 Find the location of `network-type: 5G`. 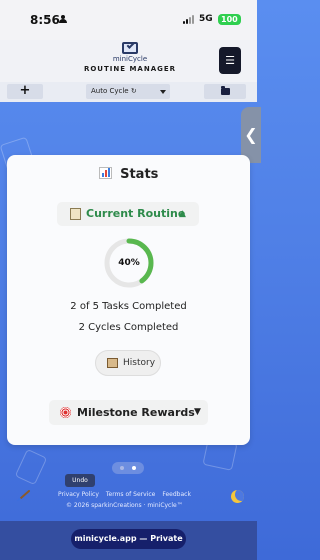

network-type: 5G is located at coordinates (206, 19).